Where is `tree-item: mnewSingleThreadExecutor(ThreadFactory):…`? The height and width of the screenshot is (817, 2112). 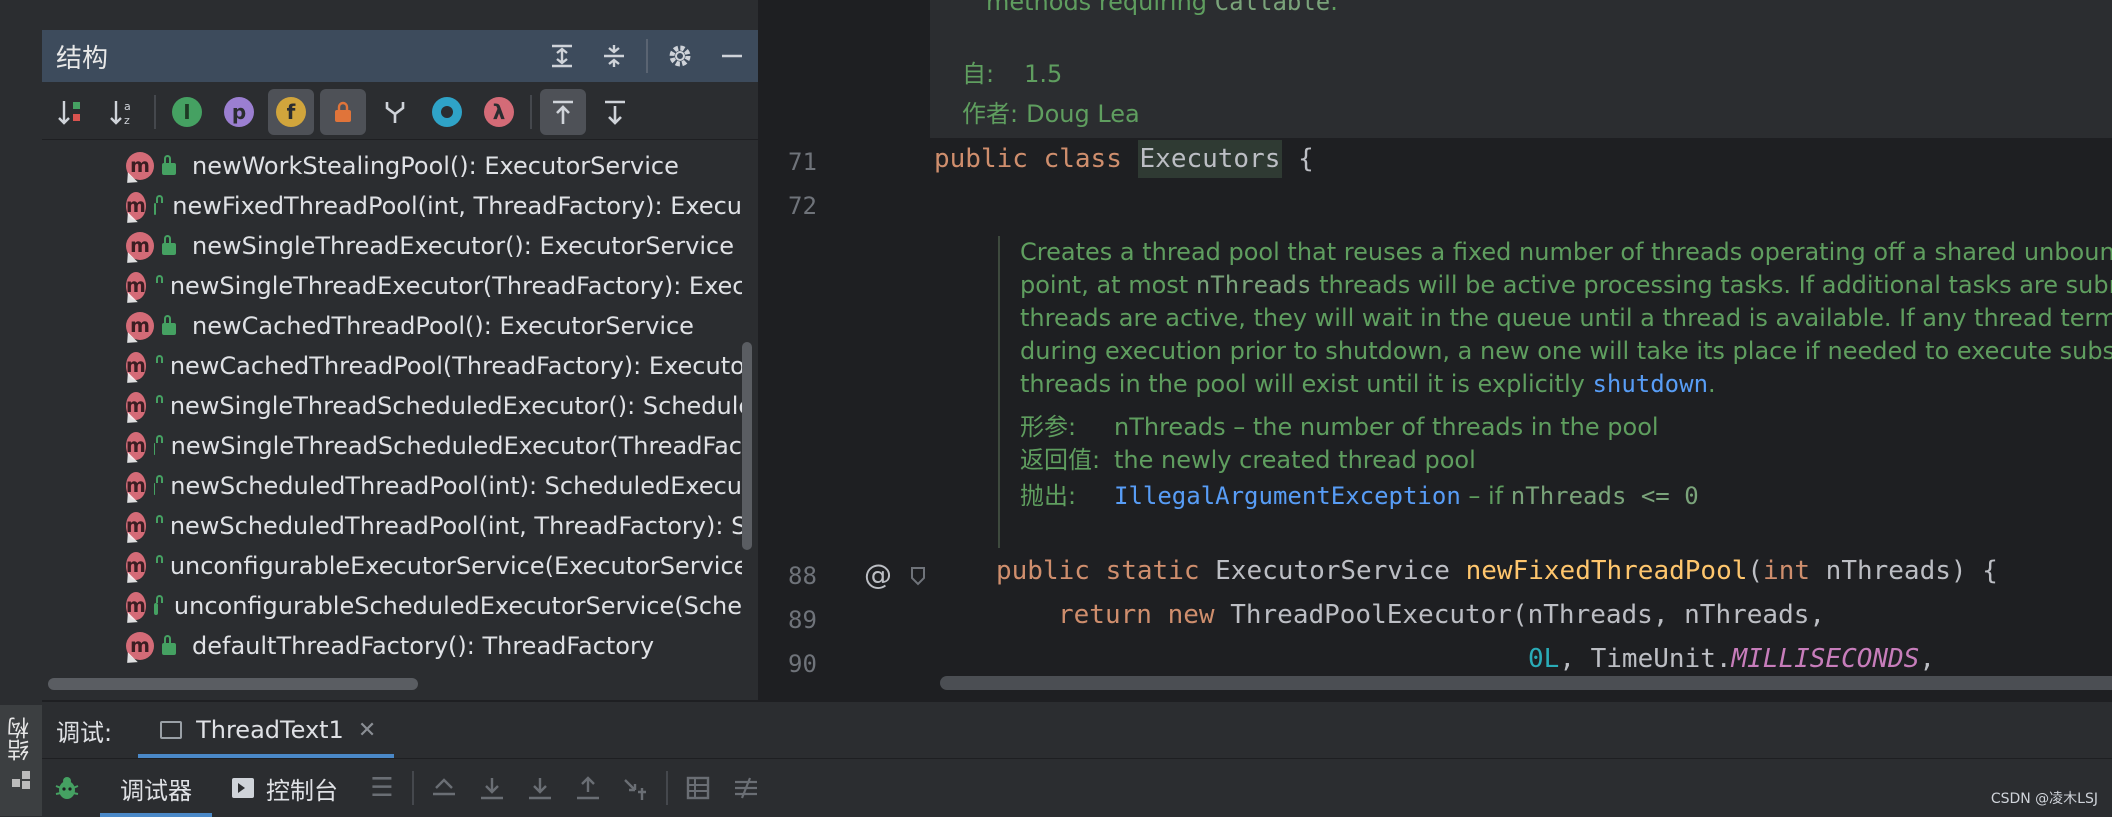 tree-item: mnewSingleThreadExecutor(ThreadFactory):… is located at coordinates (392, 286).